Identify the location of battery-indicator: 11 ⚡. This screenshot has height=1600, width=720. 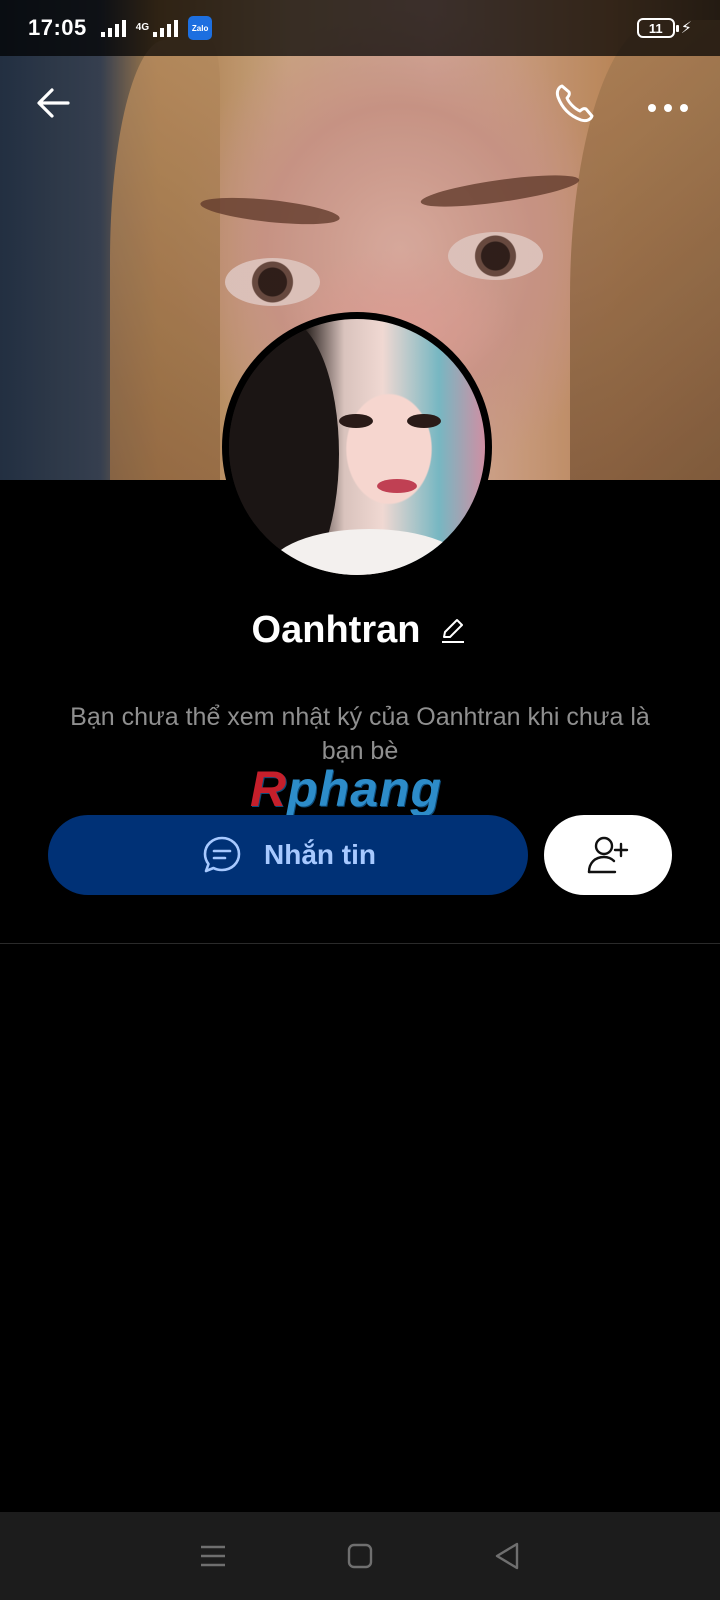
(664, 28).